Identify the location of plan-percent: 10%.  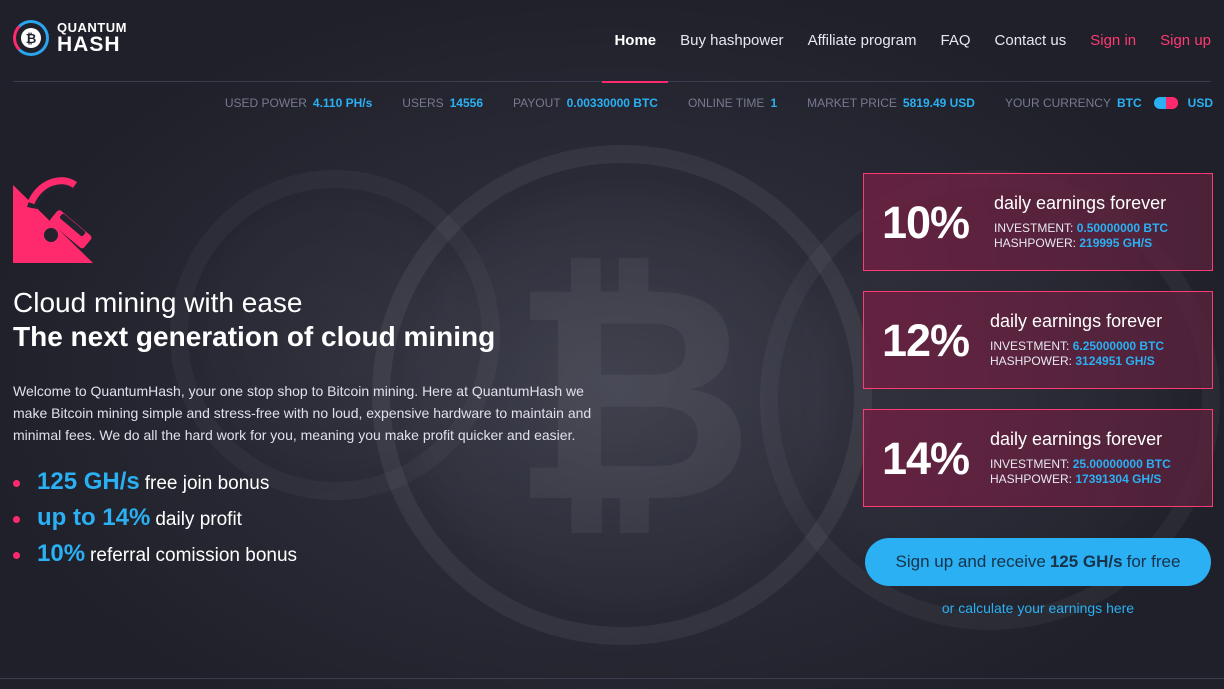
(926, 222).